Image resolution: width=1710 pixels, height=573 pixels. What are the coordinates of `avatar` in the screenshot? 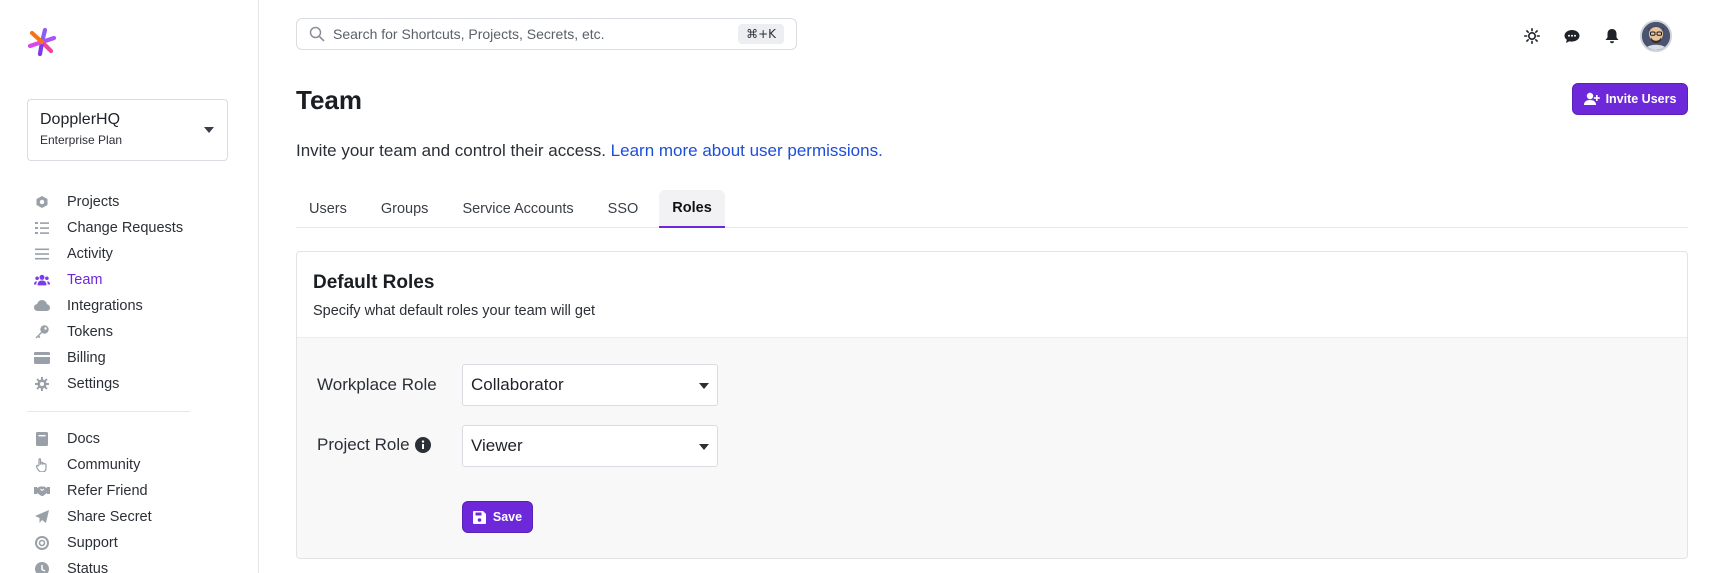 It's located at (1656, 36).